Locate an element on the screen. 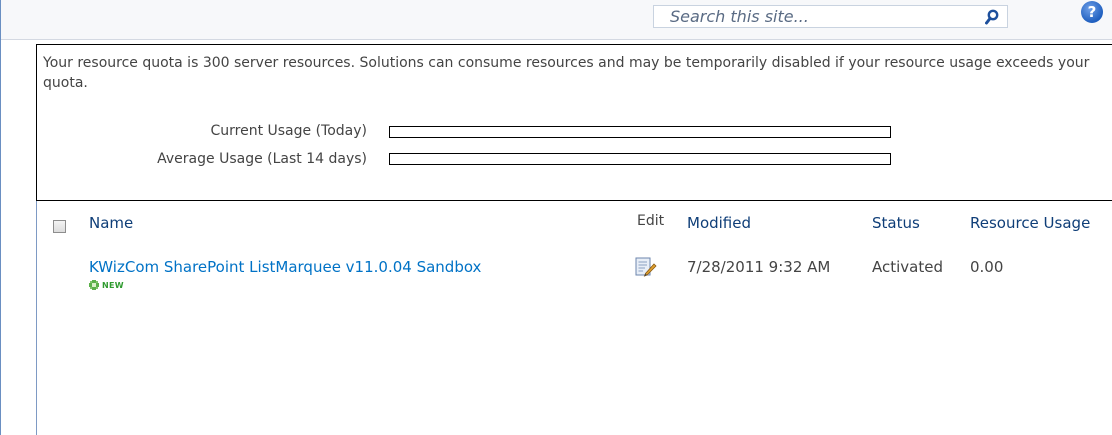 Image resolution: width=1112 pixels, height=435 pixels. new-badge: NEW is located at coordinates (106, 285).